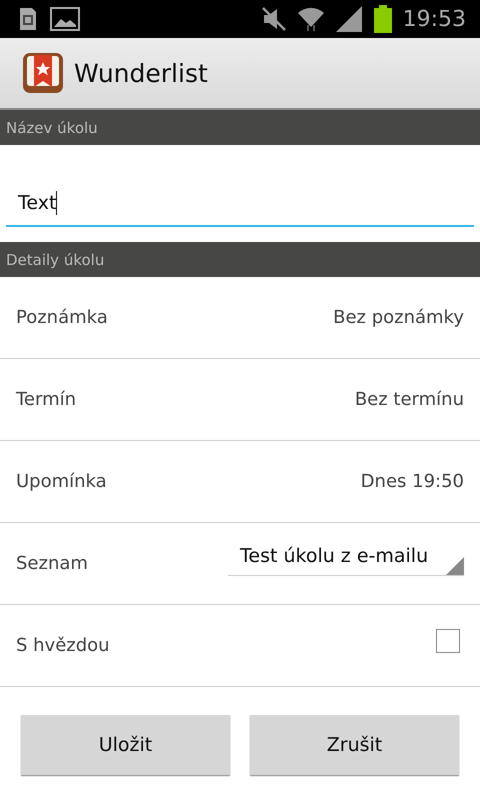  Describe the element at coordinates (46, 399) in the screenshot. I see `row-label: Termín` at that location.